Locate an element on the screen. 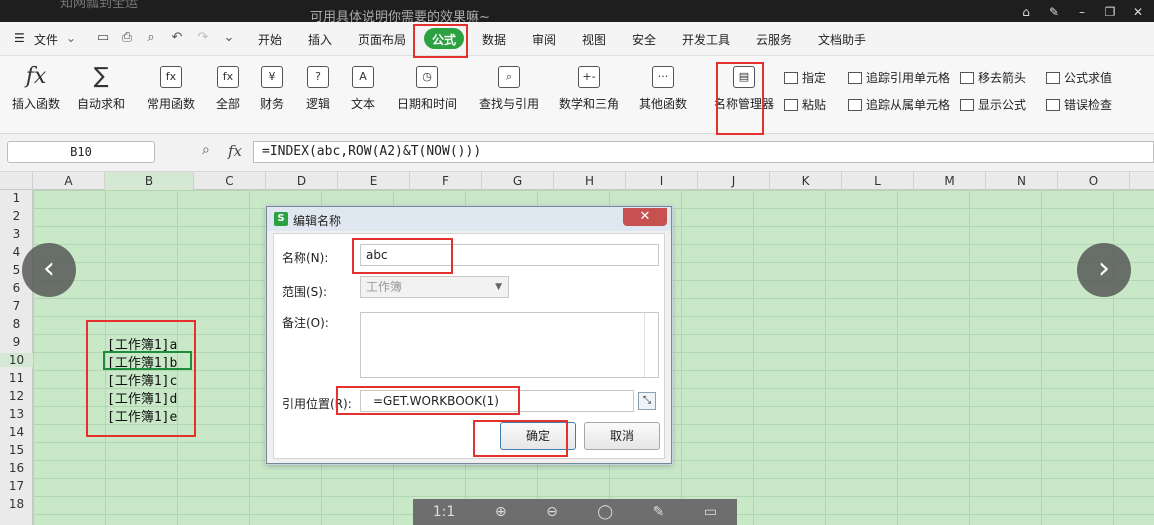  col-header: M is located at coordinates (950, 181).